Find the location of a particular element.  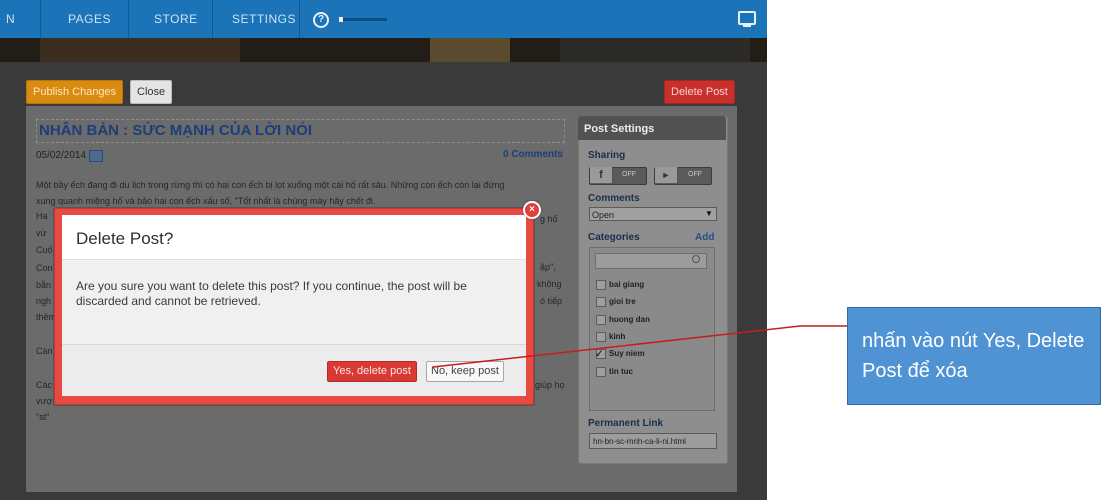

callout-pointer-line is located at coordinates (639, 346).